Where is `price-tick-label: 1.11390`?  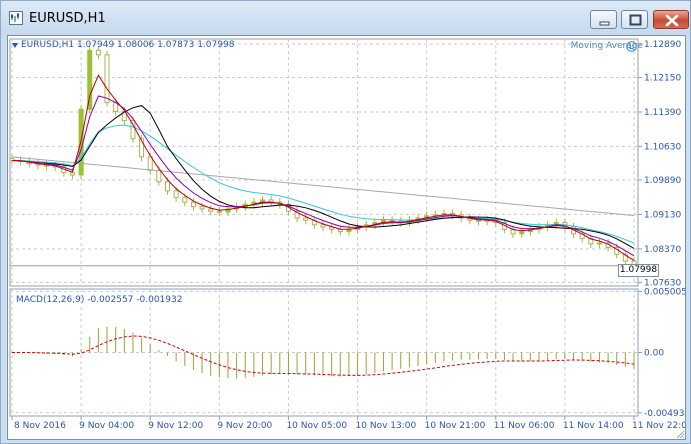
price-tick-label: 1.11390 is located at coordinates (662, 113).